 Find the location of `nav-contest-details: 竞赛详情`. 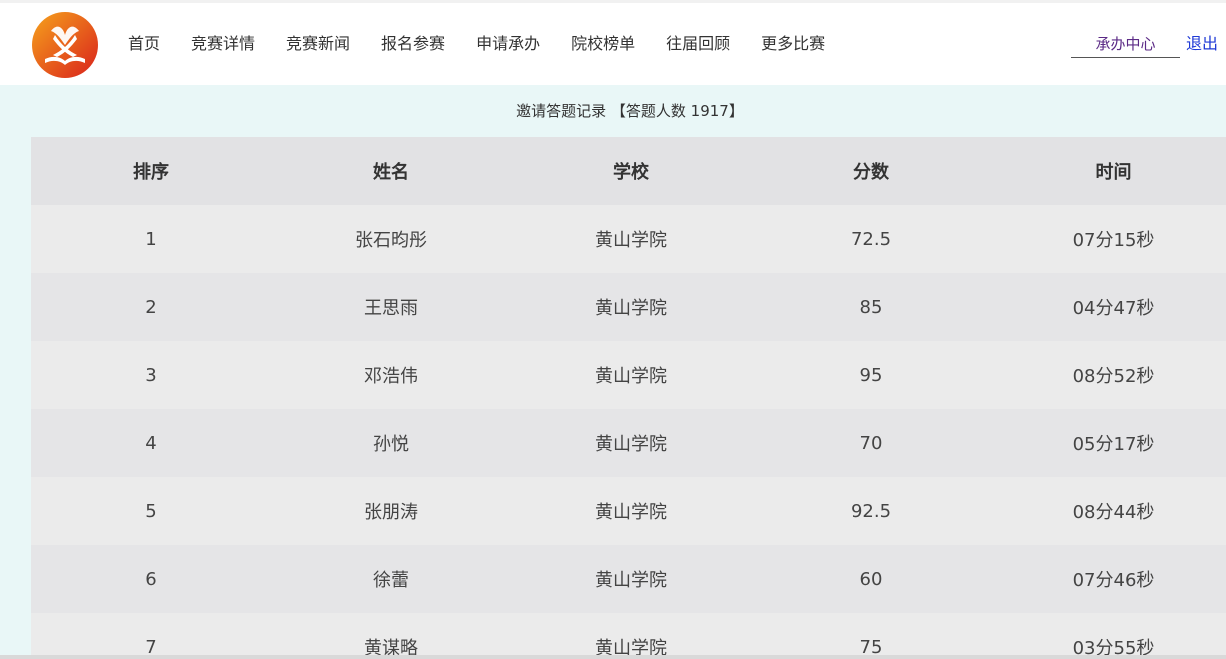

nav-contest-details: 竞赛详情 is located at coordinates (223, 44).